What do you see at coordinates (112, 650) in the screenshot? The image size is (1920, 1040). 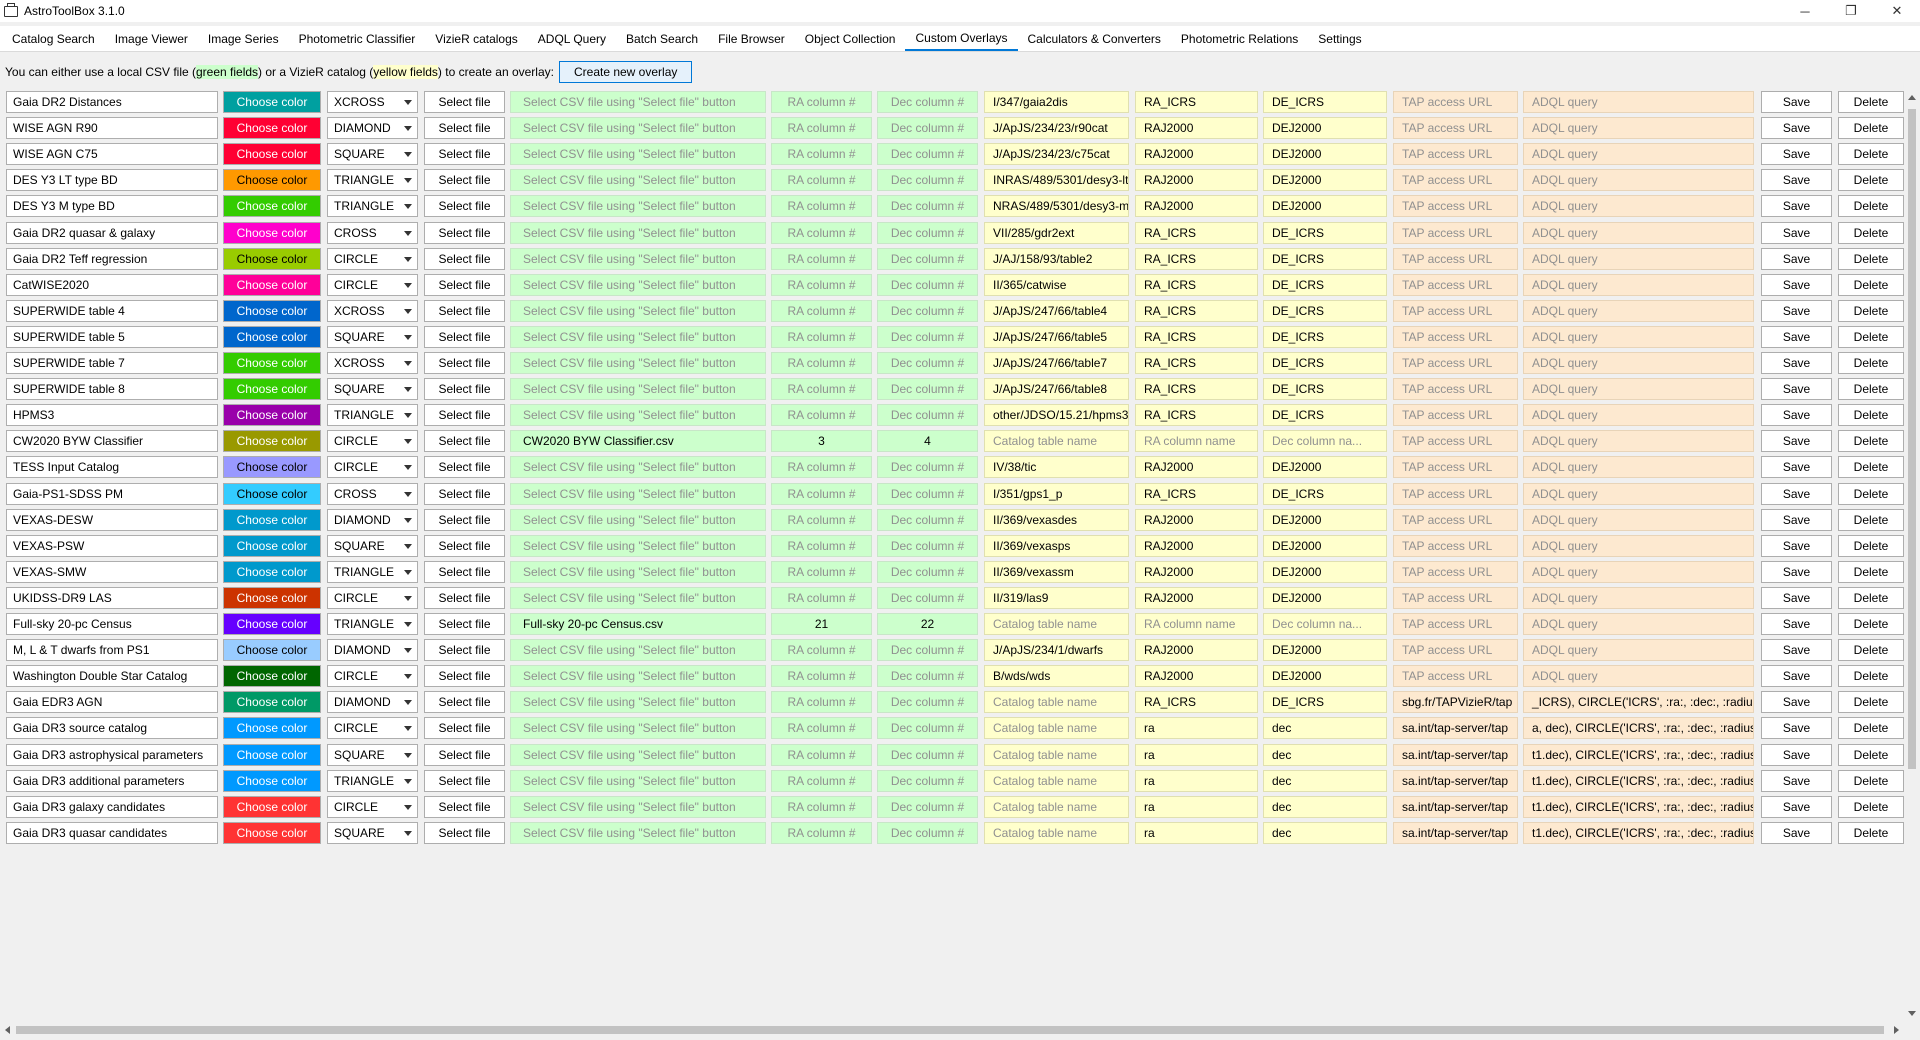 I see `overlay-name-field: M, L & T dwarfs from PS1` at bounding box center [112, 650].